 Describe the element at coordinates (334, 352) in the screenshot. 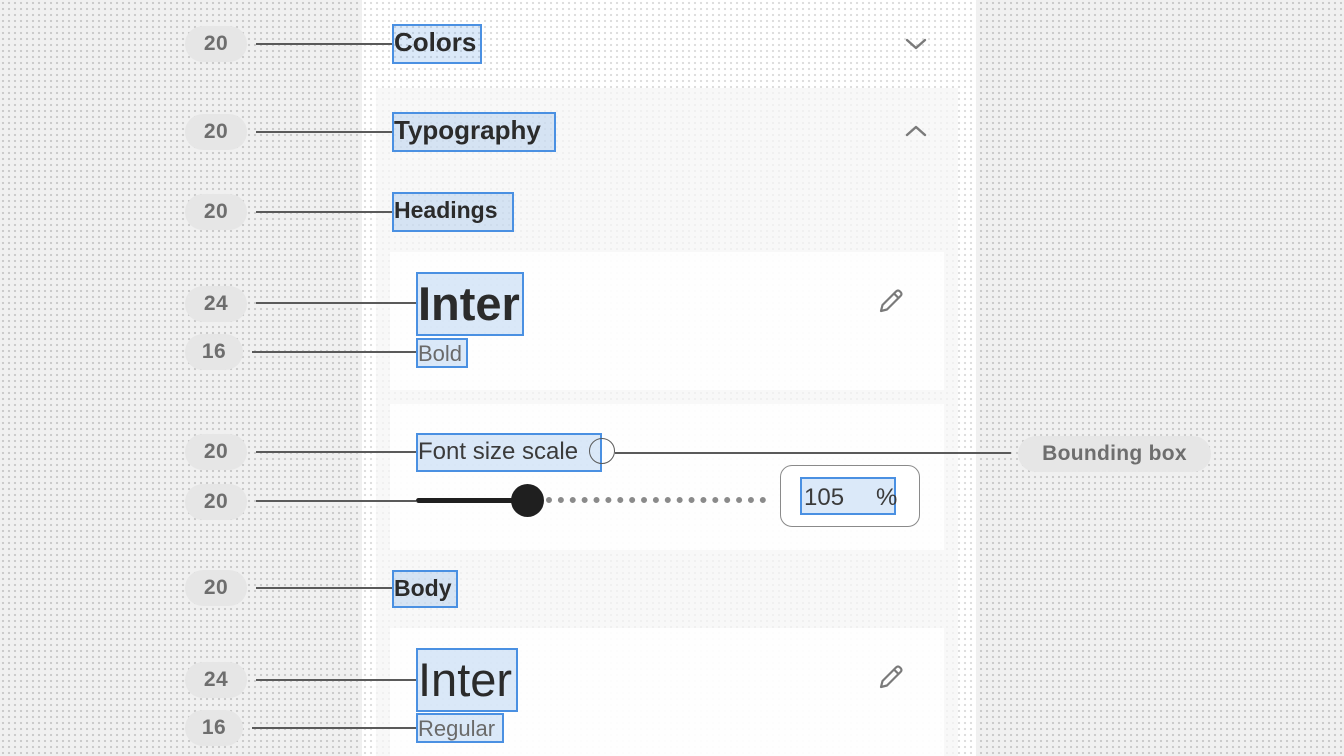

I see `annotation-line-heading-weight` at that location.